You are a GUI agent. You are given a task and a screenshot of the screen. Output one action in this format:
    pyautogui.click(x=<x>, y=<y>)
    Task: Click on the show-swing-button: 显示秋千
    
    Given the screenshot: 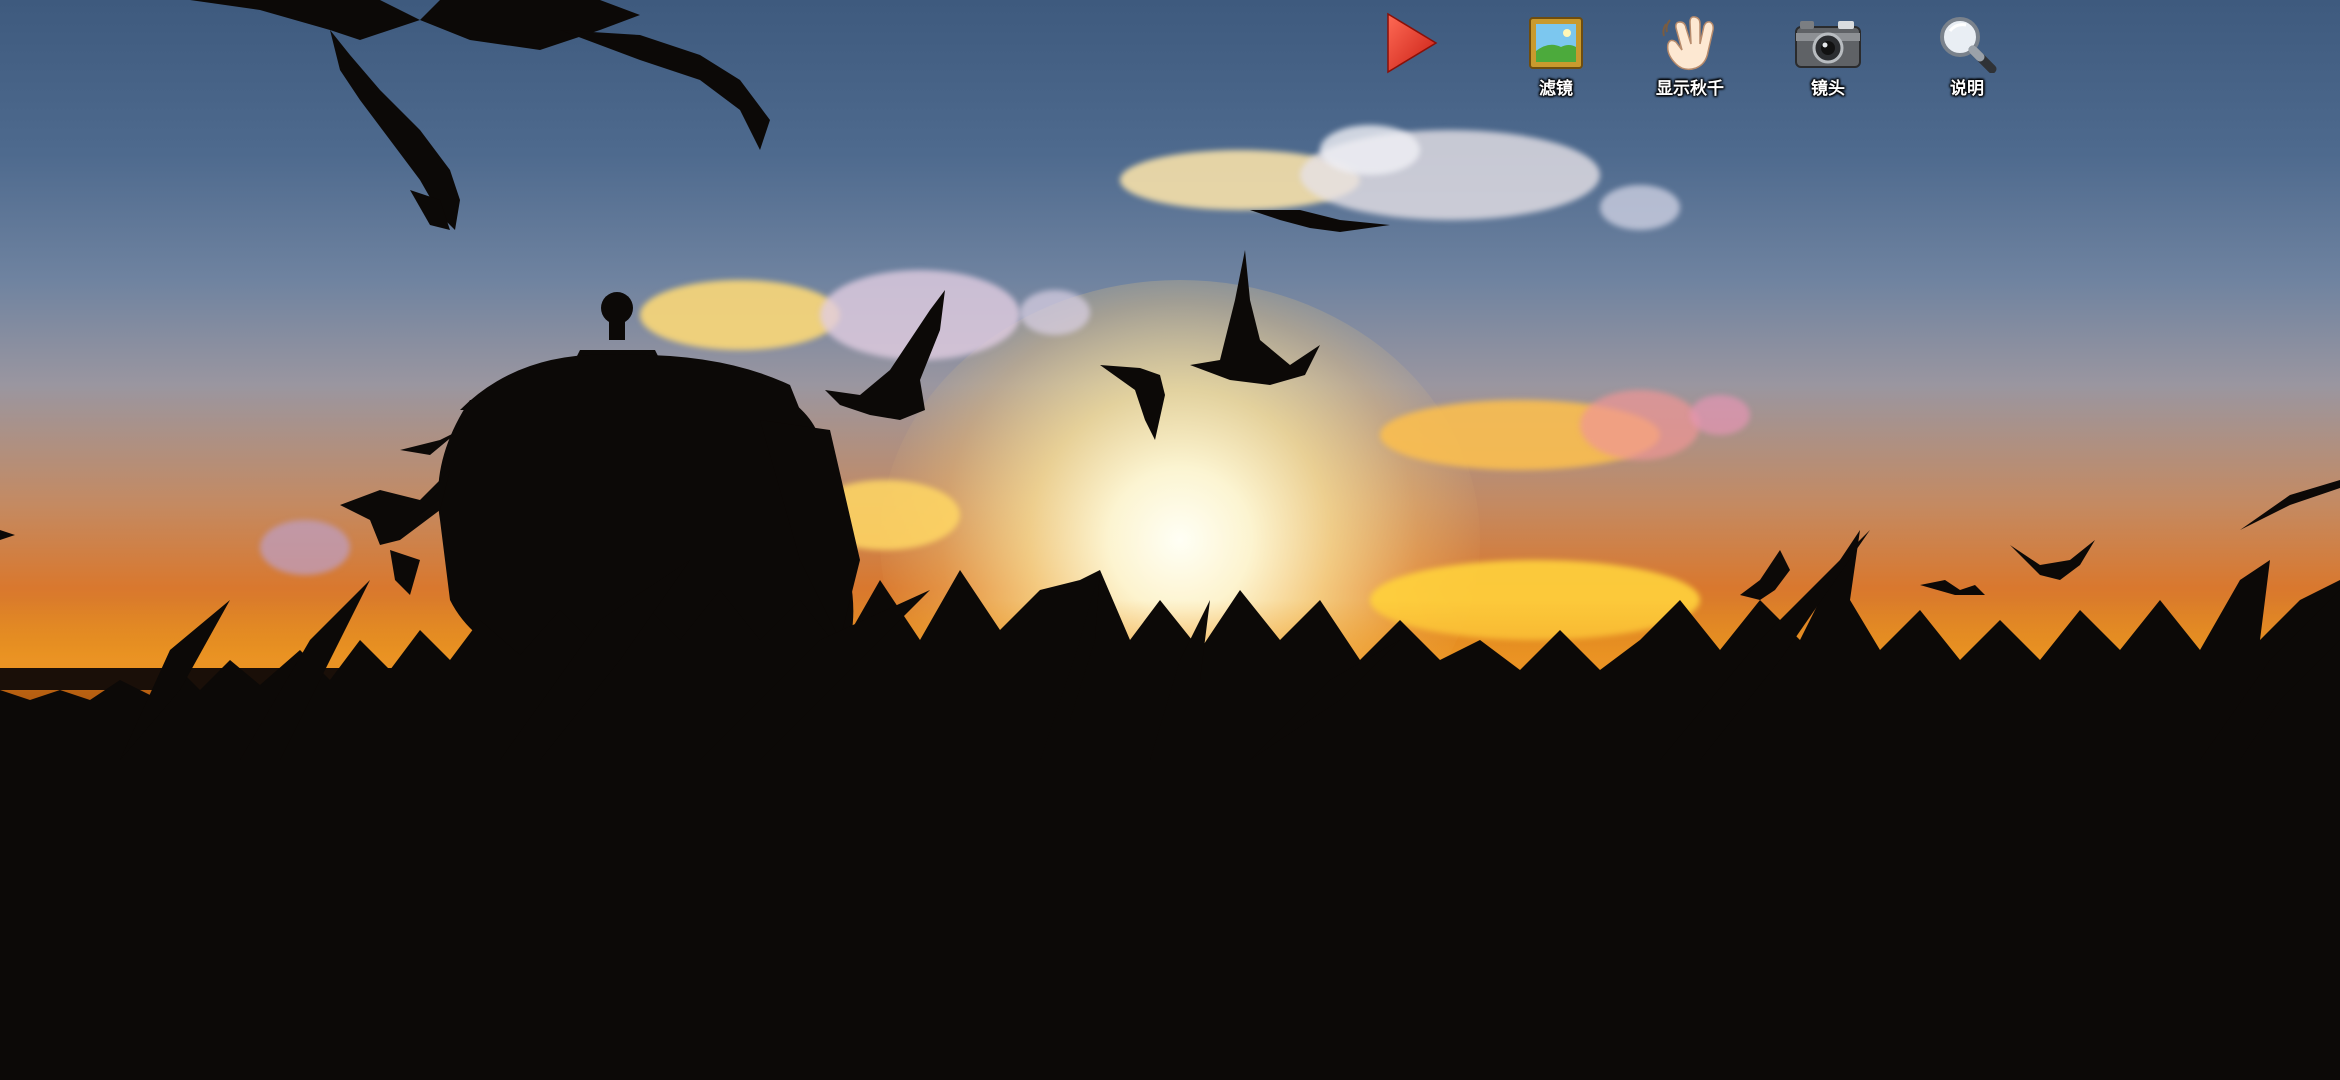 What is the action you would take?
    pyautogui.click(x=1690, y=59)
    